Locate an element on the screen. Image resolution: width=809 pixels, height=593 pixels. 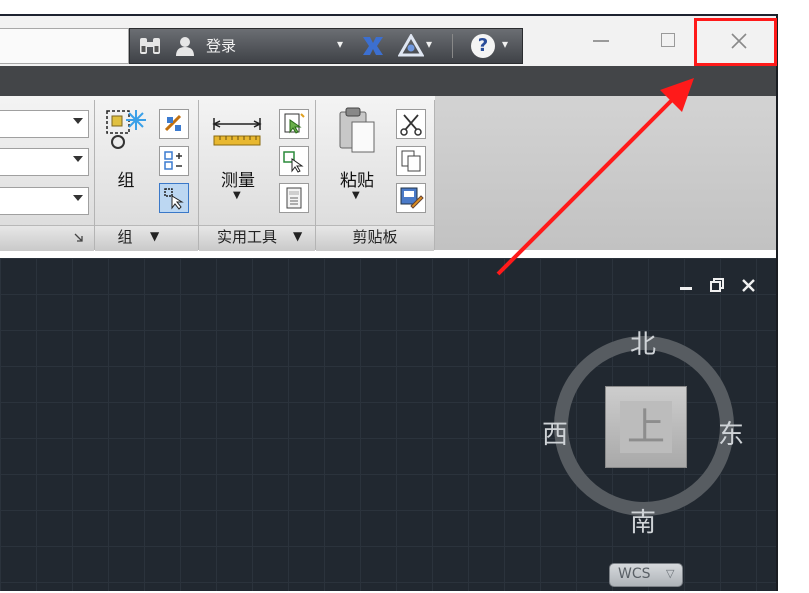
viewcube-top-face: 上 is located at coordinates (646, 427).